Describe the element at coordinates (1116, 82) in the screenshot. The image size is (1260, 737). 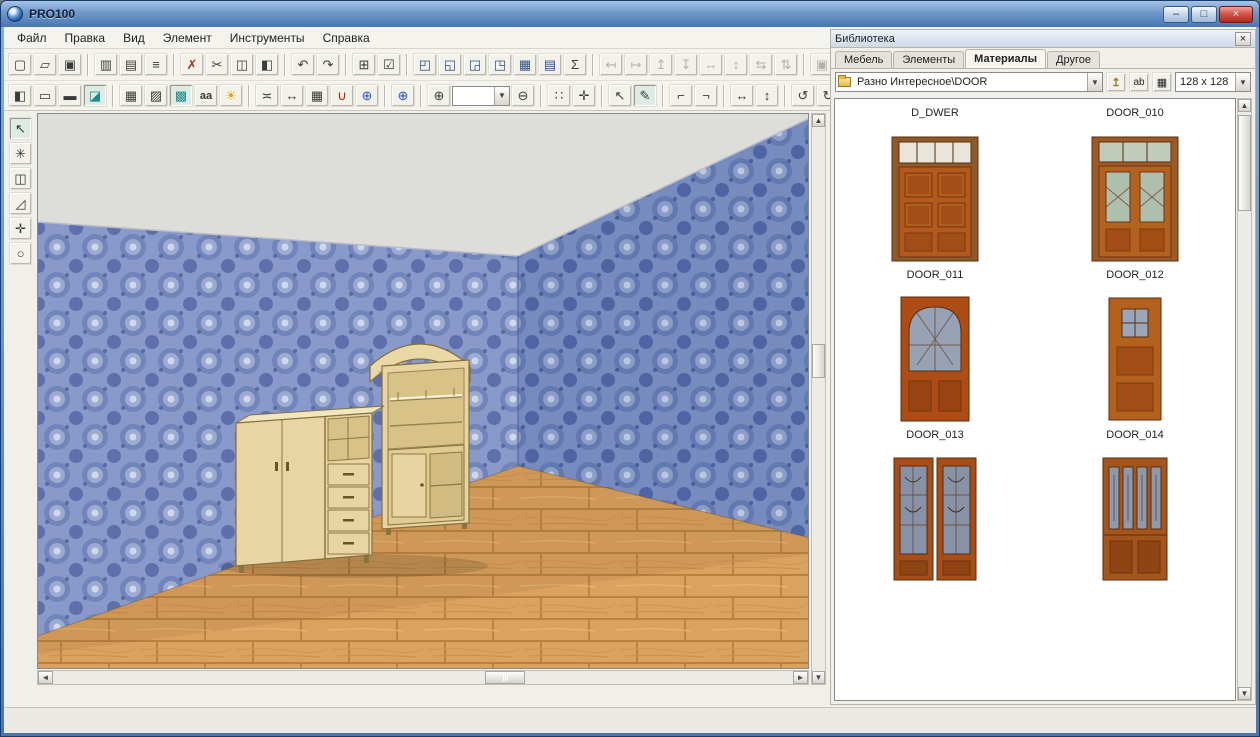
I see `folder-up-button: ↥` at that location.